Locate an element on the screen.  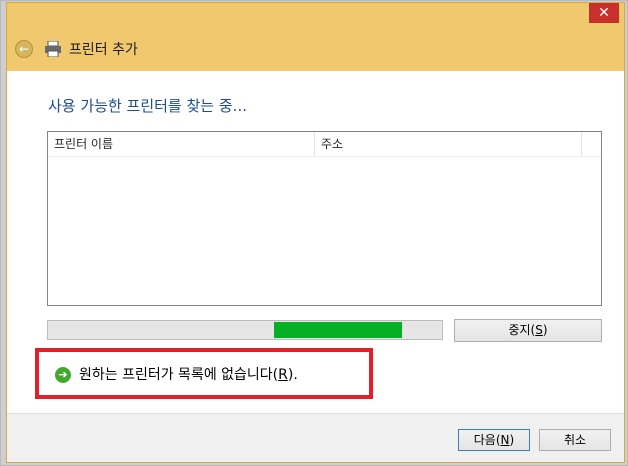
progress-fill is located at coordinates (338, 330).